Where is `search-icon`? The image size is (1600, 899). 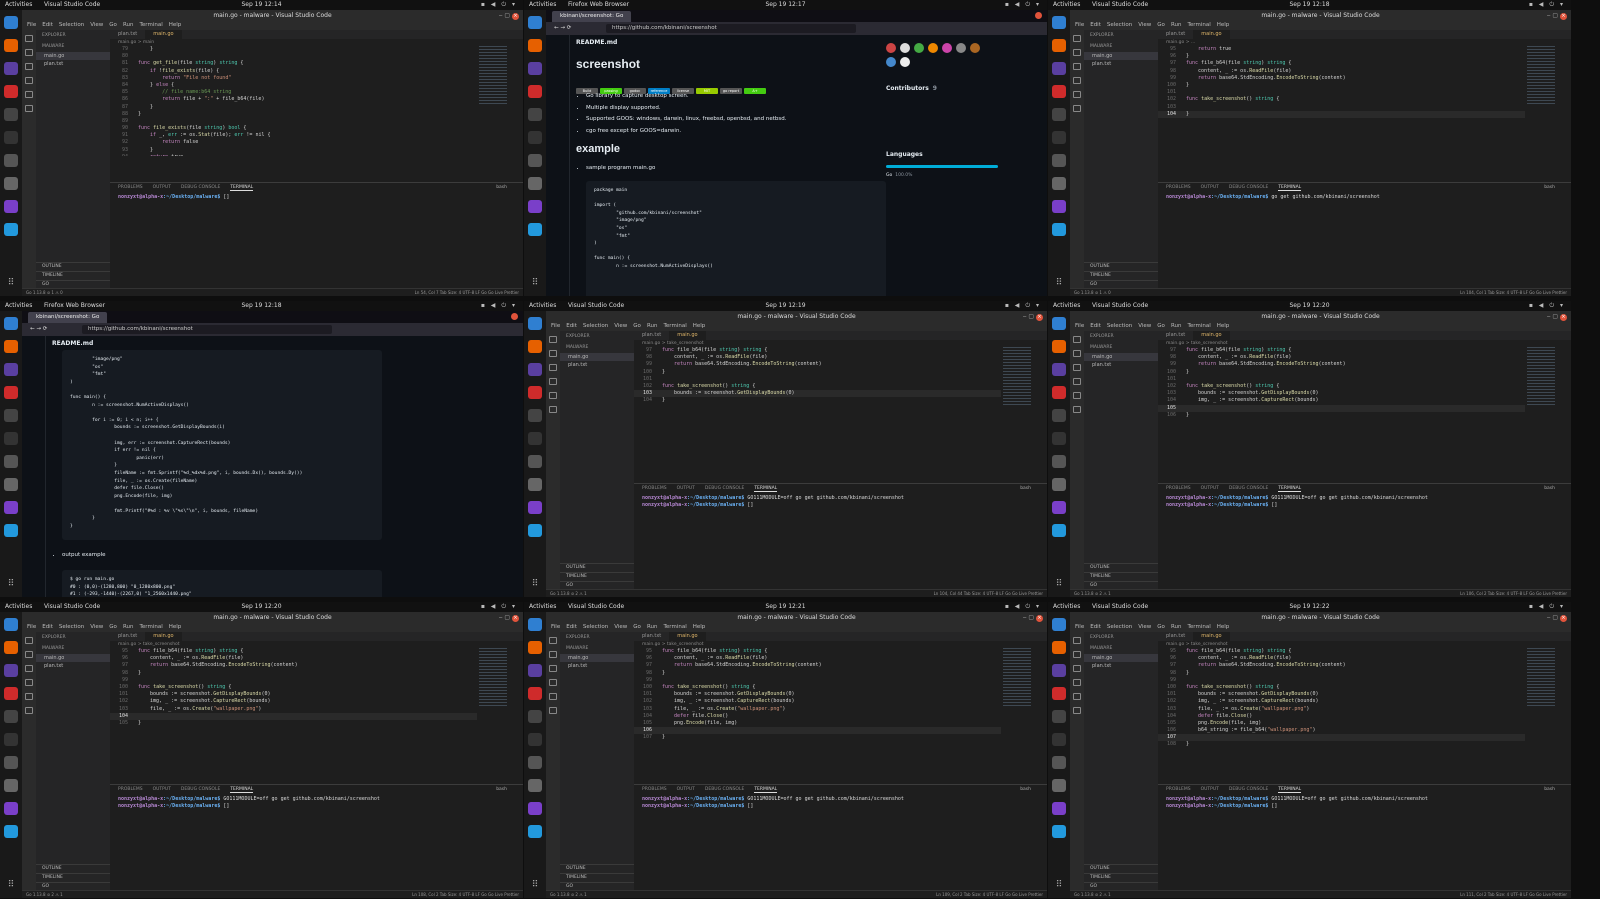
search-icon is located at coordinates (553, 353).